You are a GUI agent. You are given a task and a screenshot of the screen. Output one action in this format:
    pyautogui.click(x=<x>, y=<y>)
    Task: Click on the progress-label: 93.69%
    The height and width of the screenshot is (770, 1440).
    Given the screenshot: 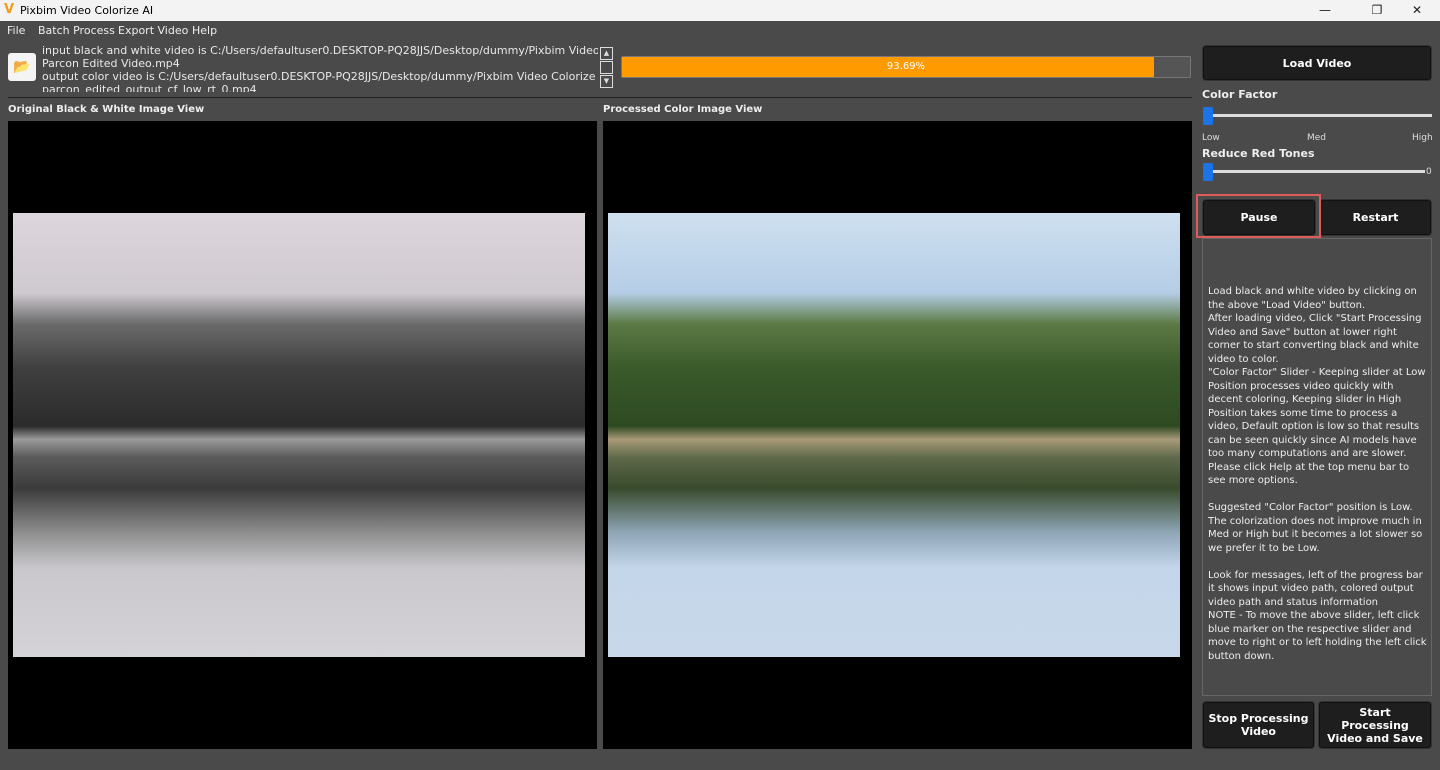 What is the action you would take?
    pyautogui.click(x=906, y=66)
    